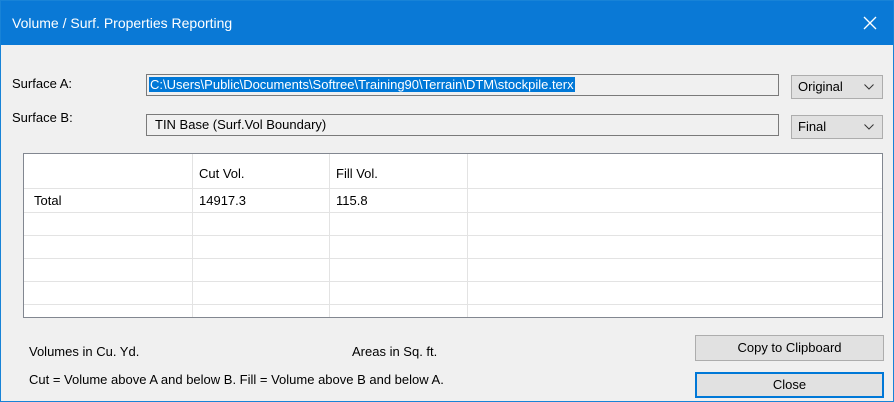 The height and width of the screenshot is (402, 894). Describe the element at coordinates (241, 124) in the screenshot. I see `surface-b-value: TIN Base (Surf.Vol Boundary)` at that location.